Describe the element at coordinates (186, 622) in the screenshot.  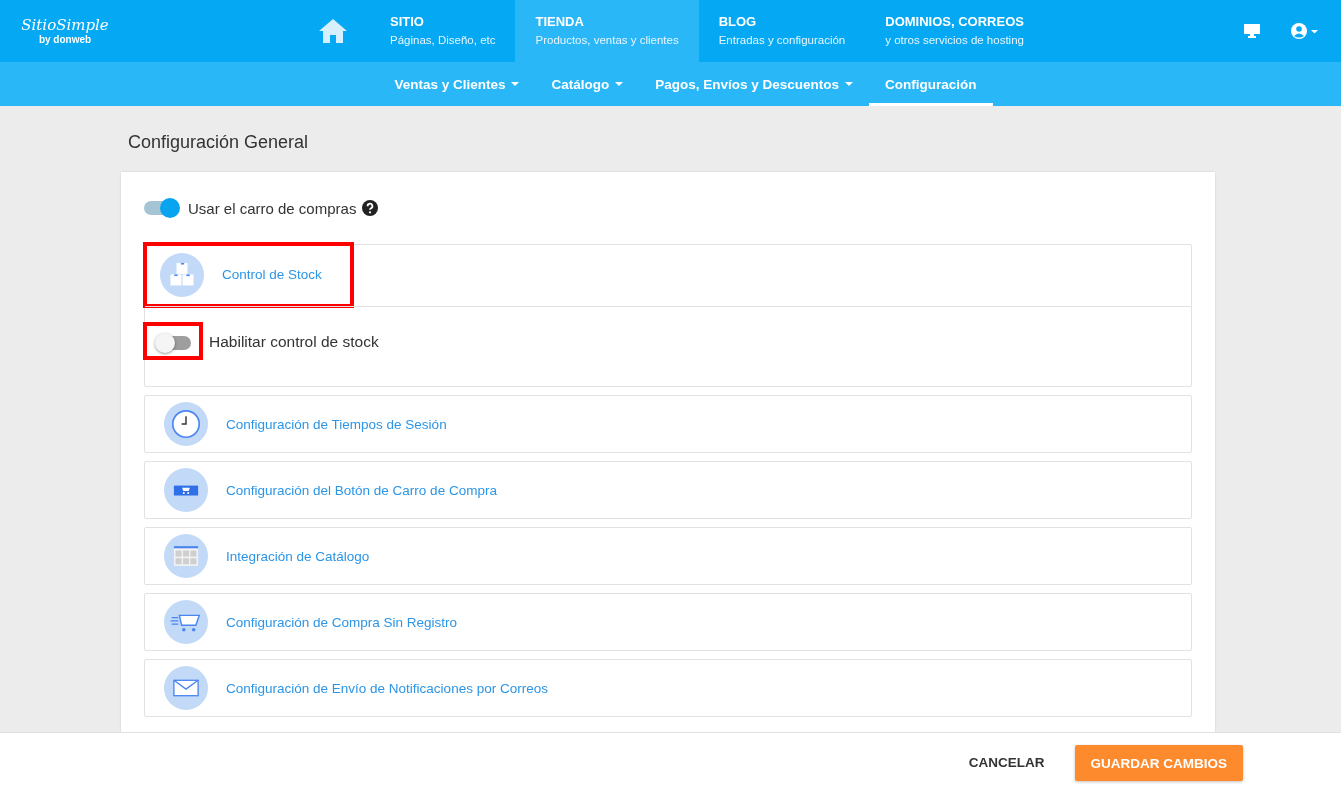
I see `shopping-cart-icon` at that location.